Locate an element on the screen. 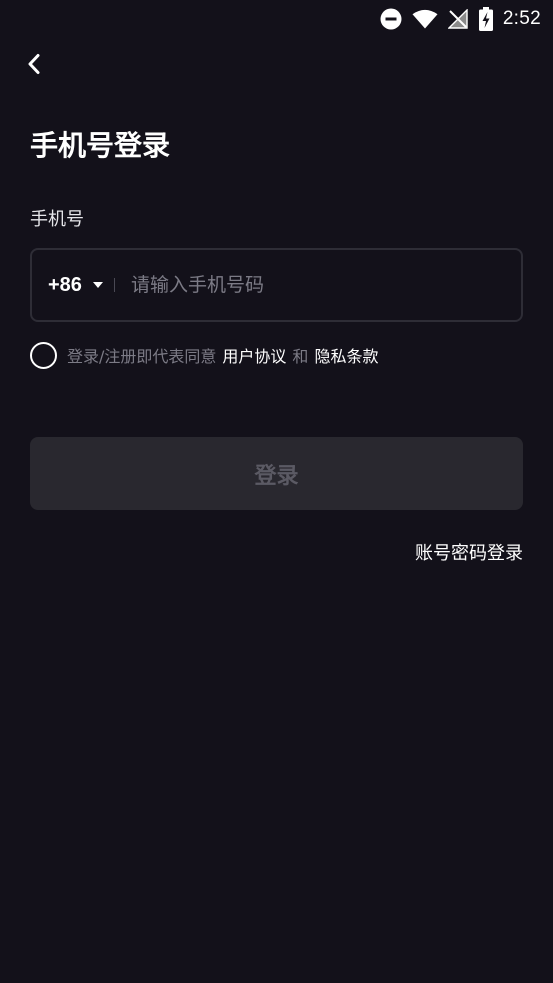 The height and width of the screenshot is (983, 553). phone-input-box: +86 is located at coordinates (276, 285).